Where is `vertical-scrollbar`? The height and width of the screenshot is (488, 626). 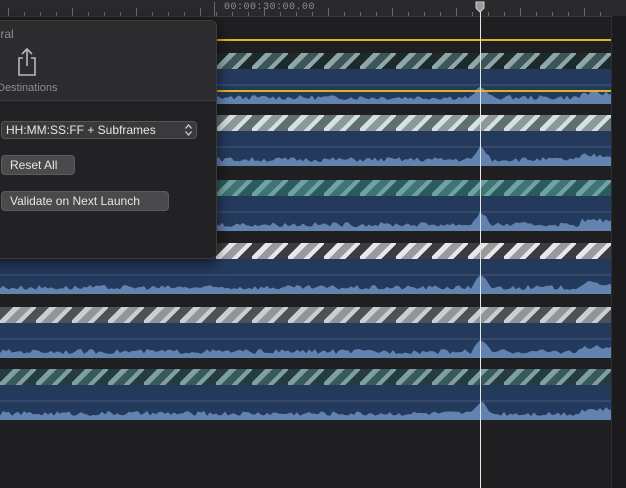 vertical-scrollbar is located at coordinates (618, 252).